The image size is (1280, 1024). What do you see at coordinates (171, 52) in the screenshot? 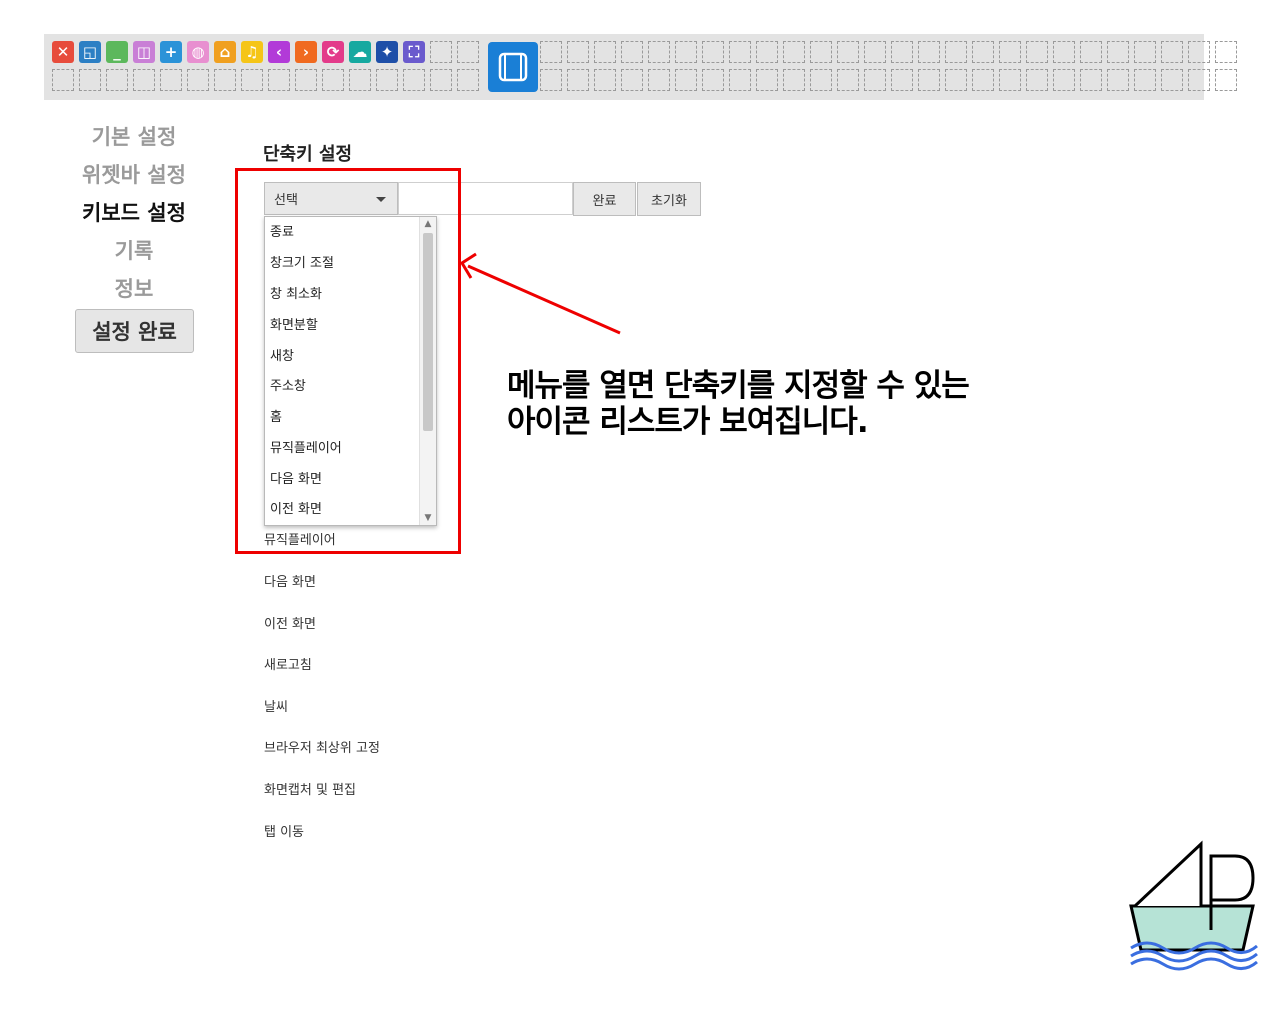
I see `new-window-icon: +` at bounding box center [171, 52].